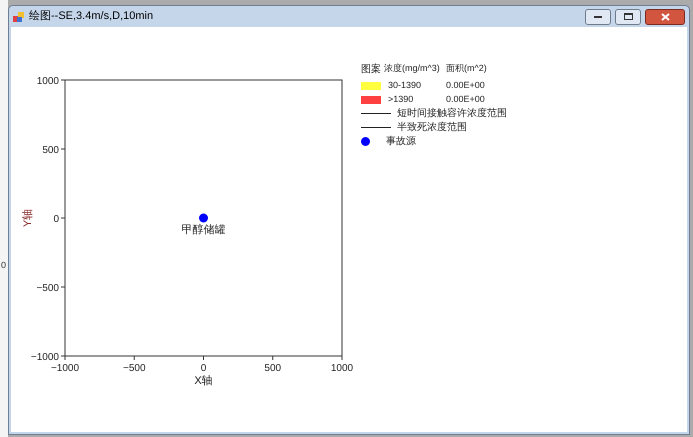 The height and width of the screenshot is (437, 693). I want to click on close-icon, so click(665, 16).